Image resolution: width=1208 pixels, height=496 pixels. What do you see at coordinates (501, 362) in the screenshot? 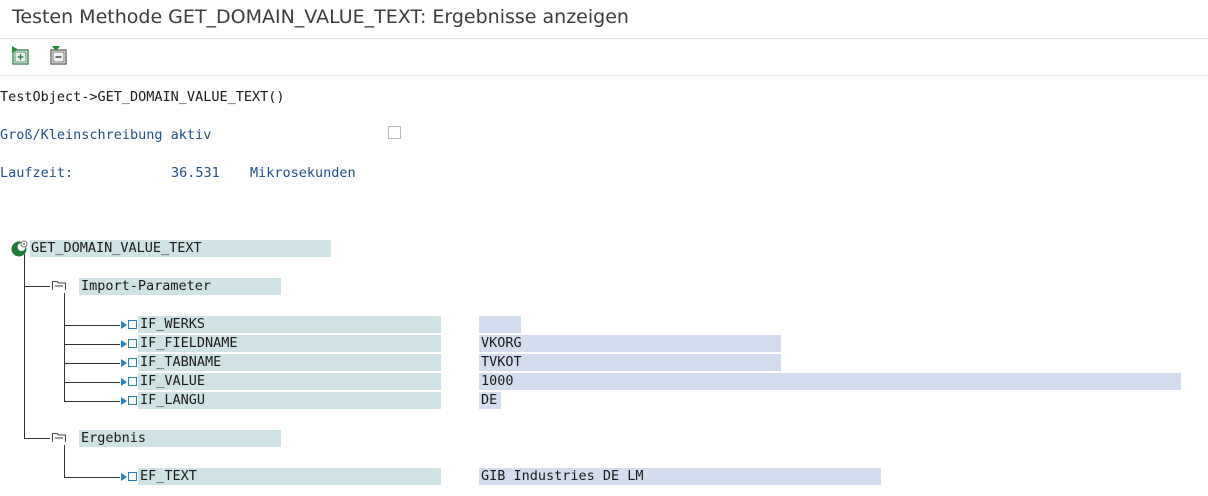
I see `param-value: TVKOT` at bounding box center [501, 362].